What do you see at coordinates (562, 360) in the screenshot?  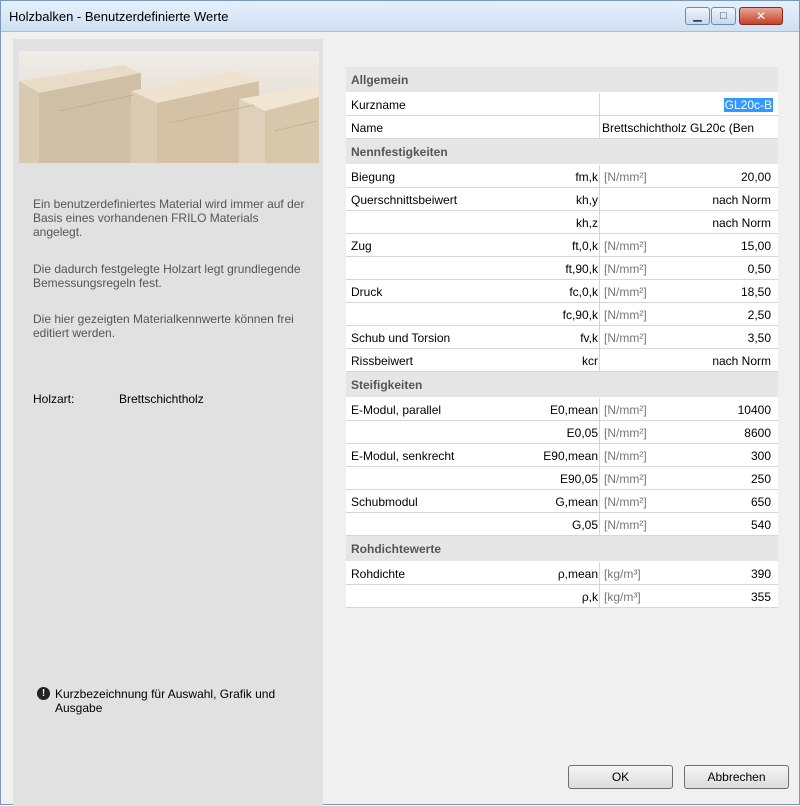 I see `property-row: Rissbeiwert kcr nach Norm` at bounding box center [562, 360].